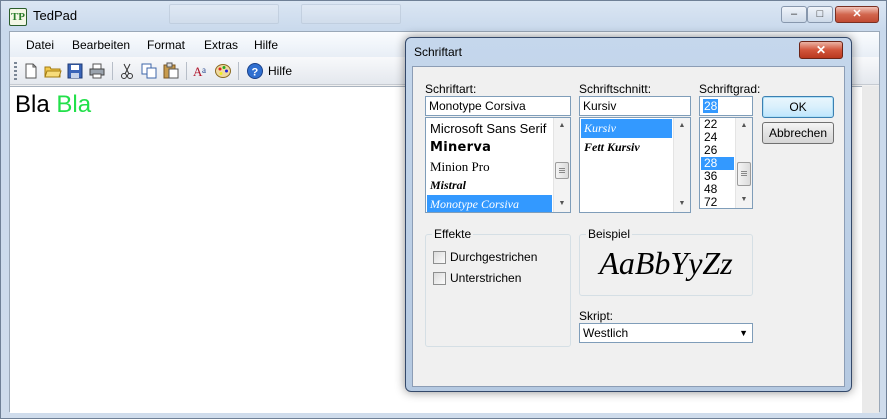 The image size is (887, 419). What do you see at coordinates (626, 128) in the screenshot?
I see `style-list-item-selected: Kursiv` at bounding box center [626, 128].